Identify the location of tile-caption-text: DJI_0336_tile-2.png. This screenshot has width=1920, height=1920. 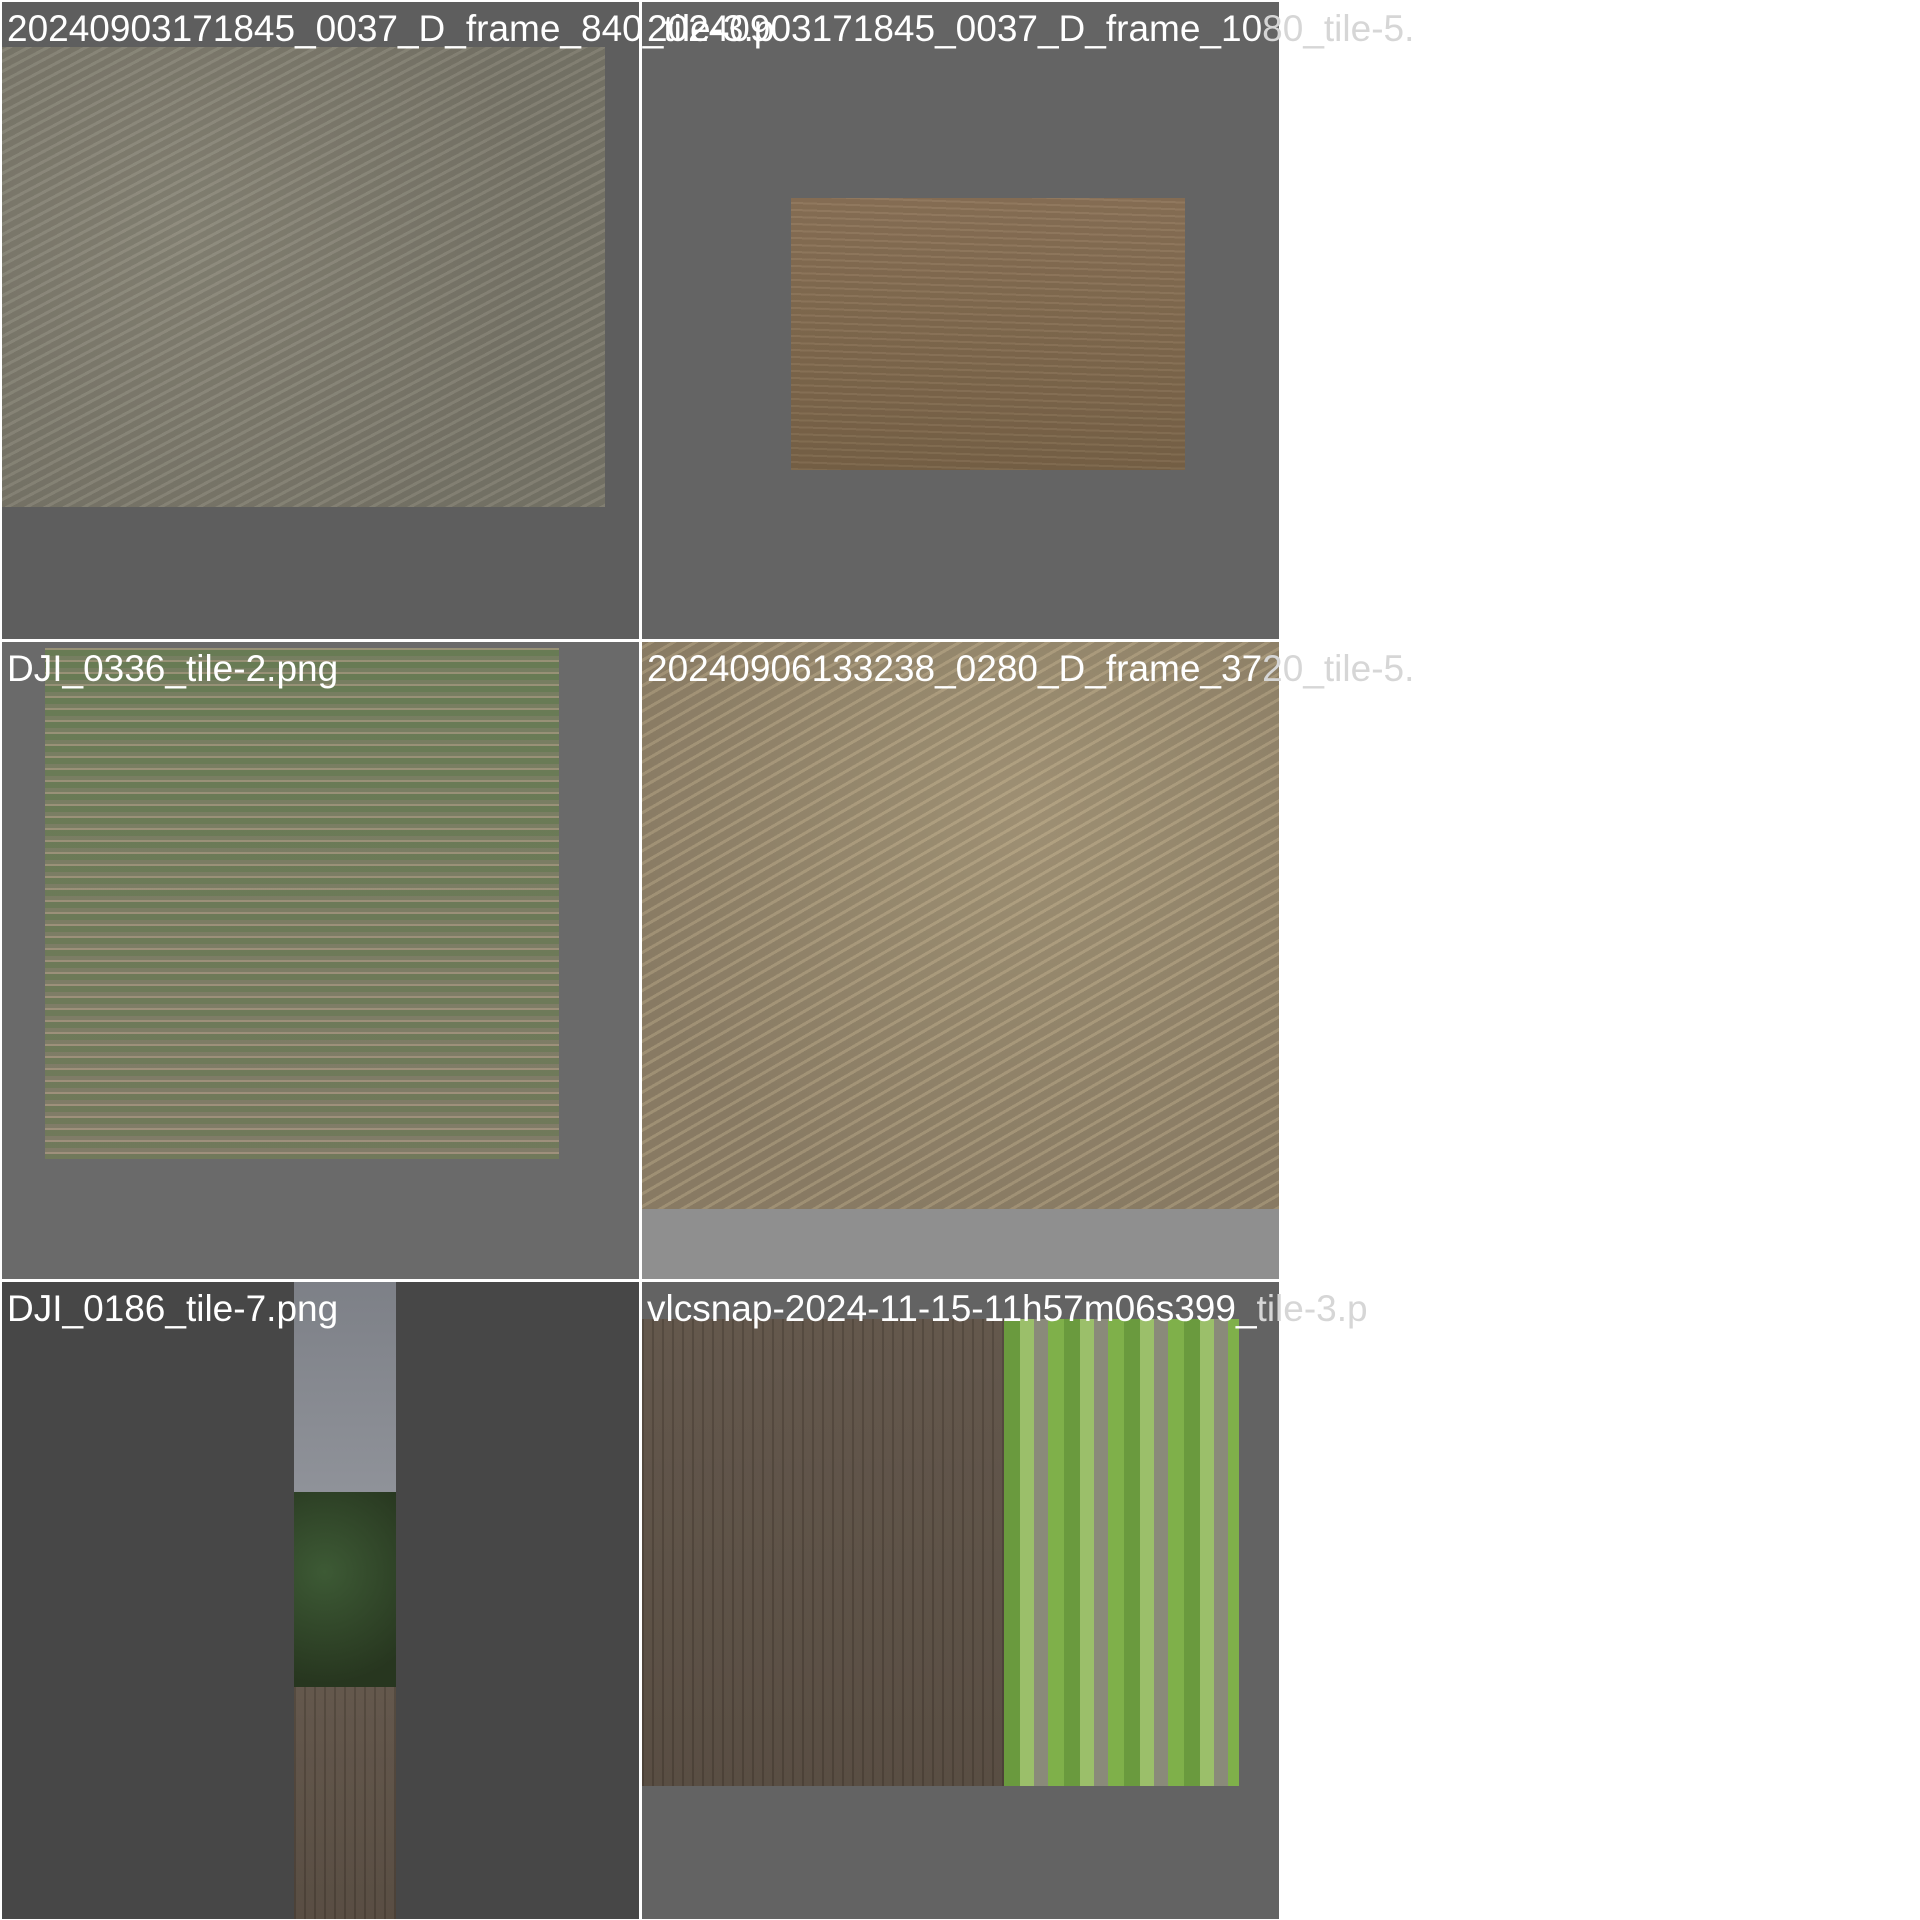
(173, 668).